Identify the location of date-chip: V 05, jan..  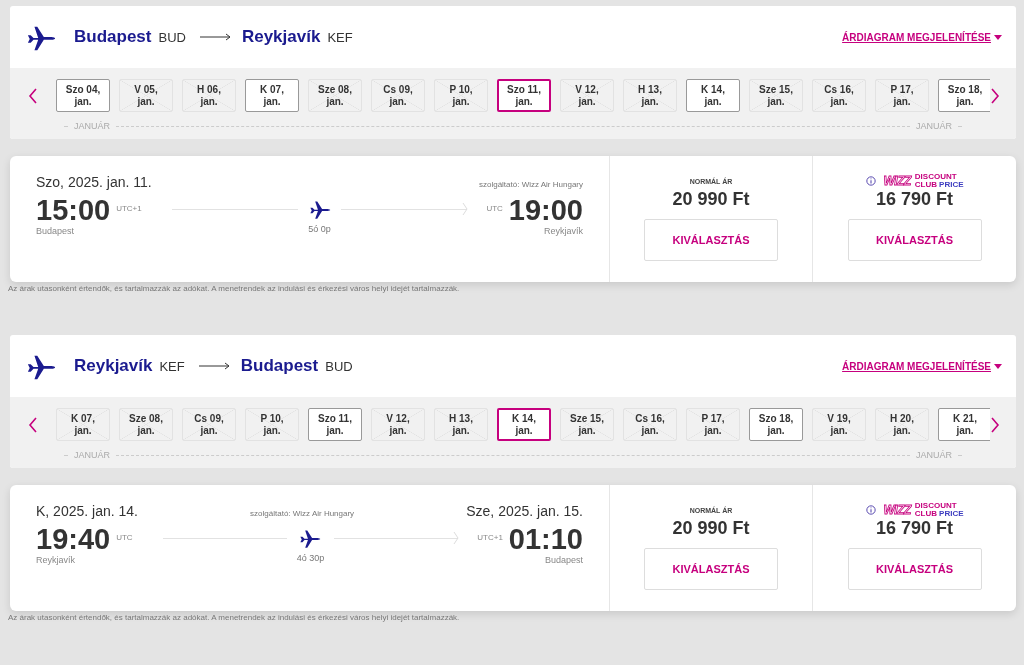
(146, 95).